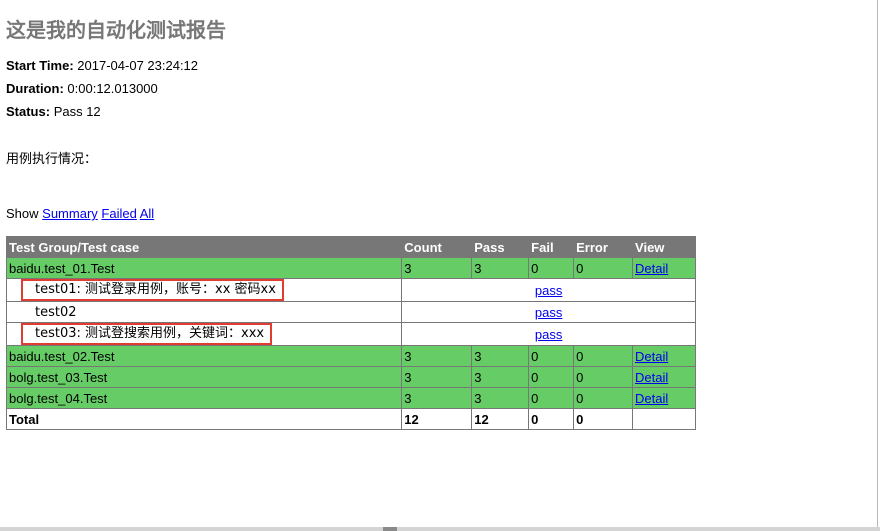 The height and width of the screenshot is (531, 880). What do you see at coordinates (116, 30) in the screenshot?
I see `report-heading: 这是我的自动化测试报告` at bounding box center [116, 30].